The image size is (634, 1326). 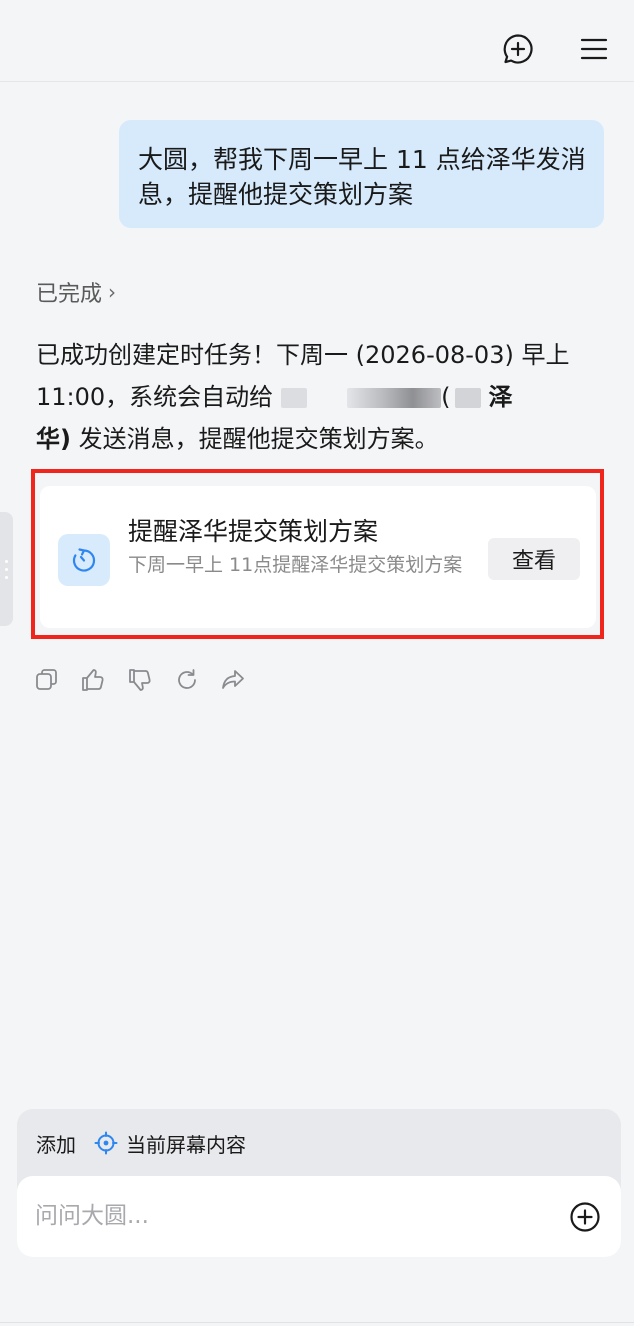 What do you see at coordinates (187, 680) in the screenshot?
I see `regenerate-icon` at bounding box center [187, 680].